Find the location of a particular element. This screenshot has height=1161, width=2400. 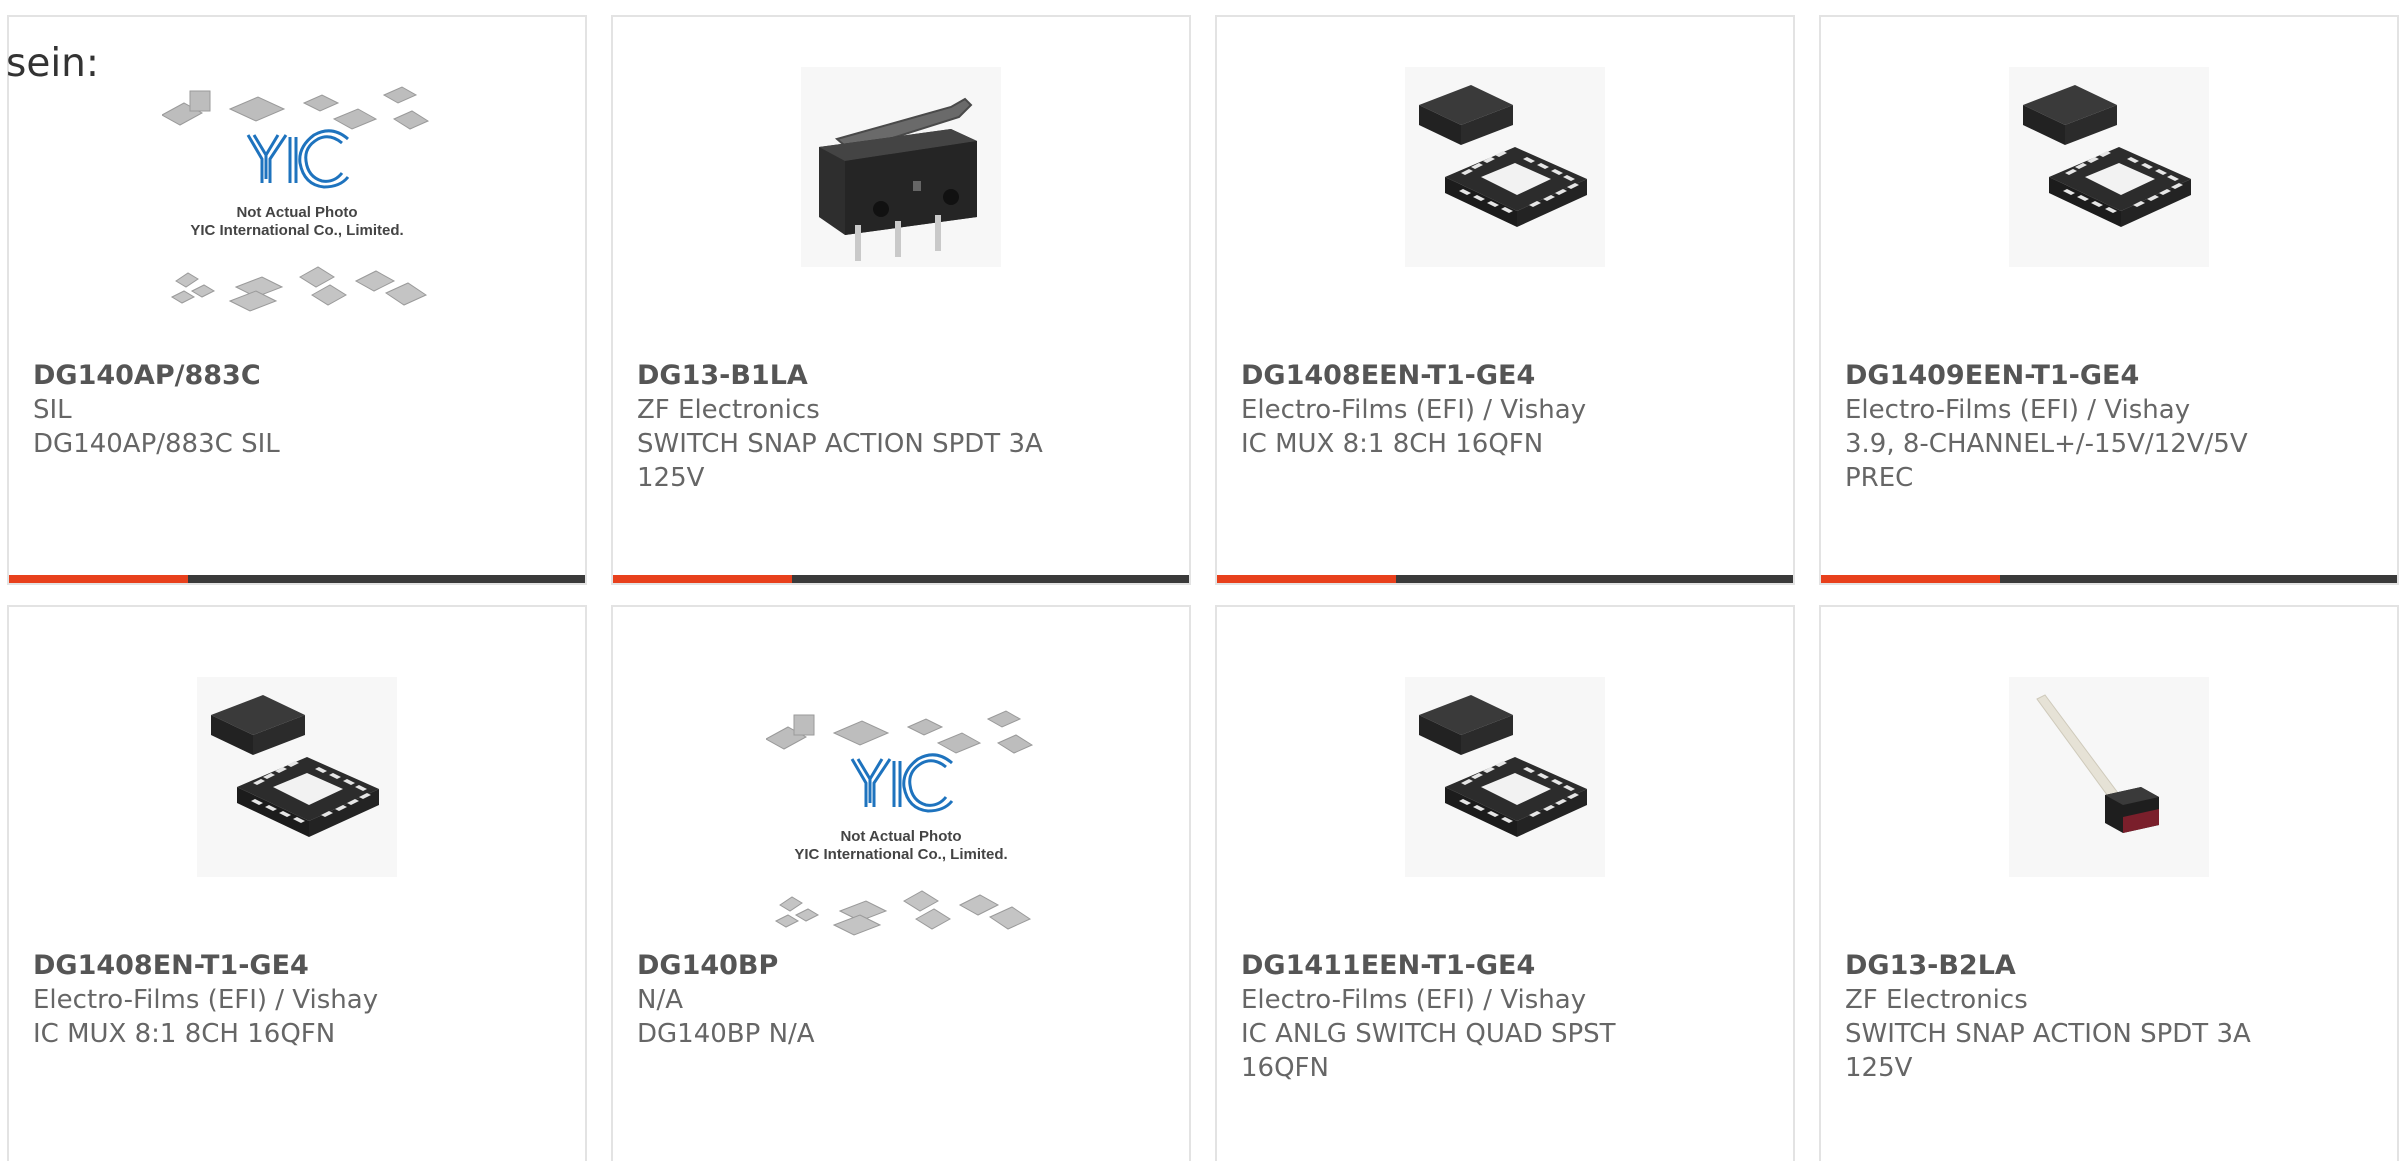

part-number: DG1409EEN-T1-GE4 is located at coordinates (2105, 376).